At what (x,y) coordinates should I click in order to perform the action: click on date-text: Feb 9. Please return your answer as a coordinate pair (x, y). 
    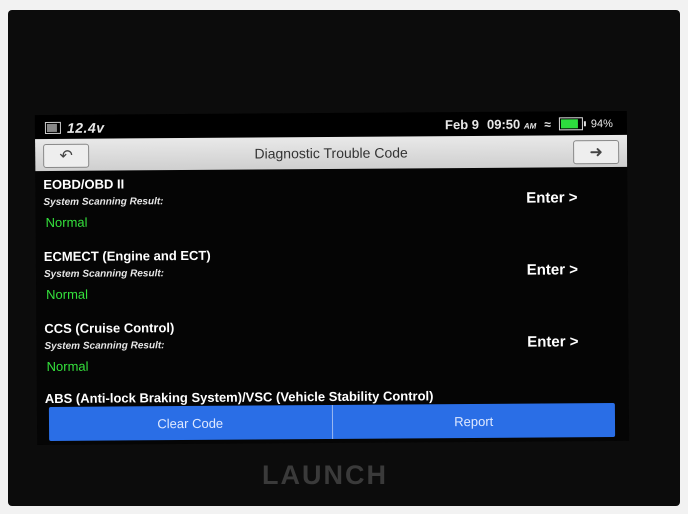
    Looking at the image, I should click on (462, 124).